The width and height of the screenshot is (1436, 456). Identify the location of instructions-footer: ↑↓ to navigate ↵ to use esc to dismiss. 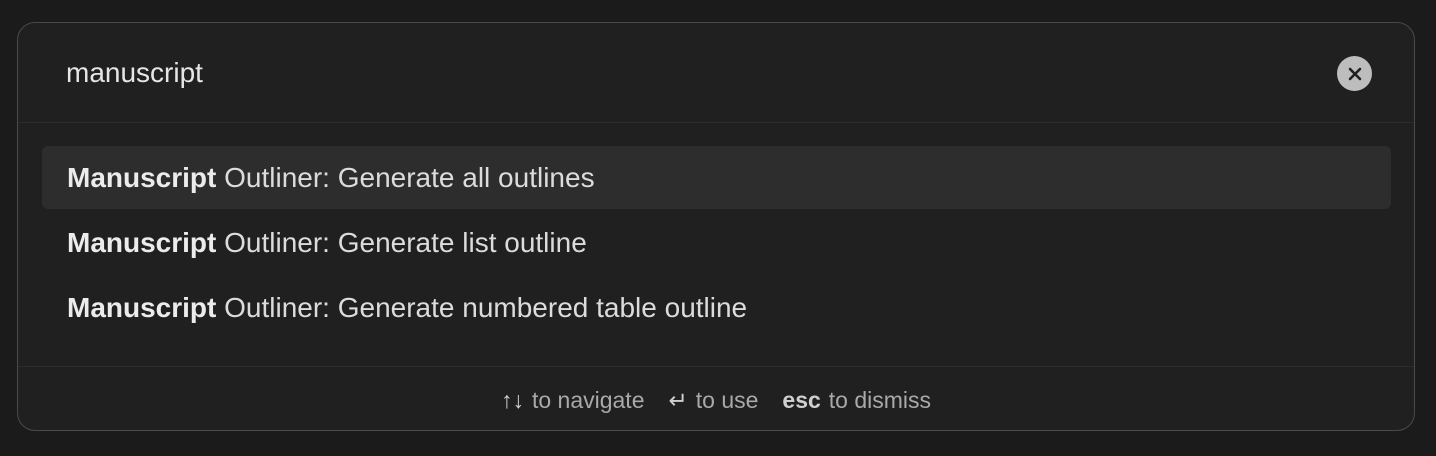
(716, 398).